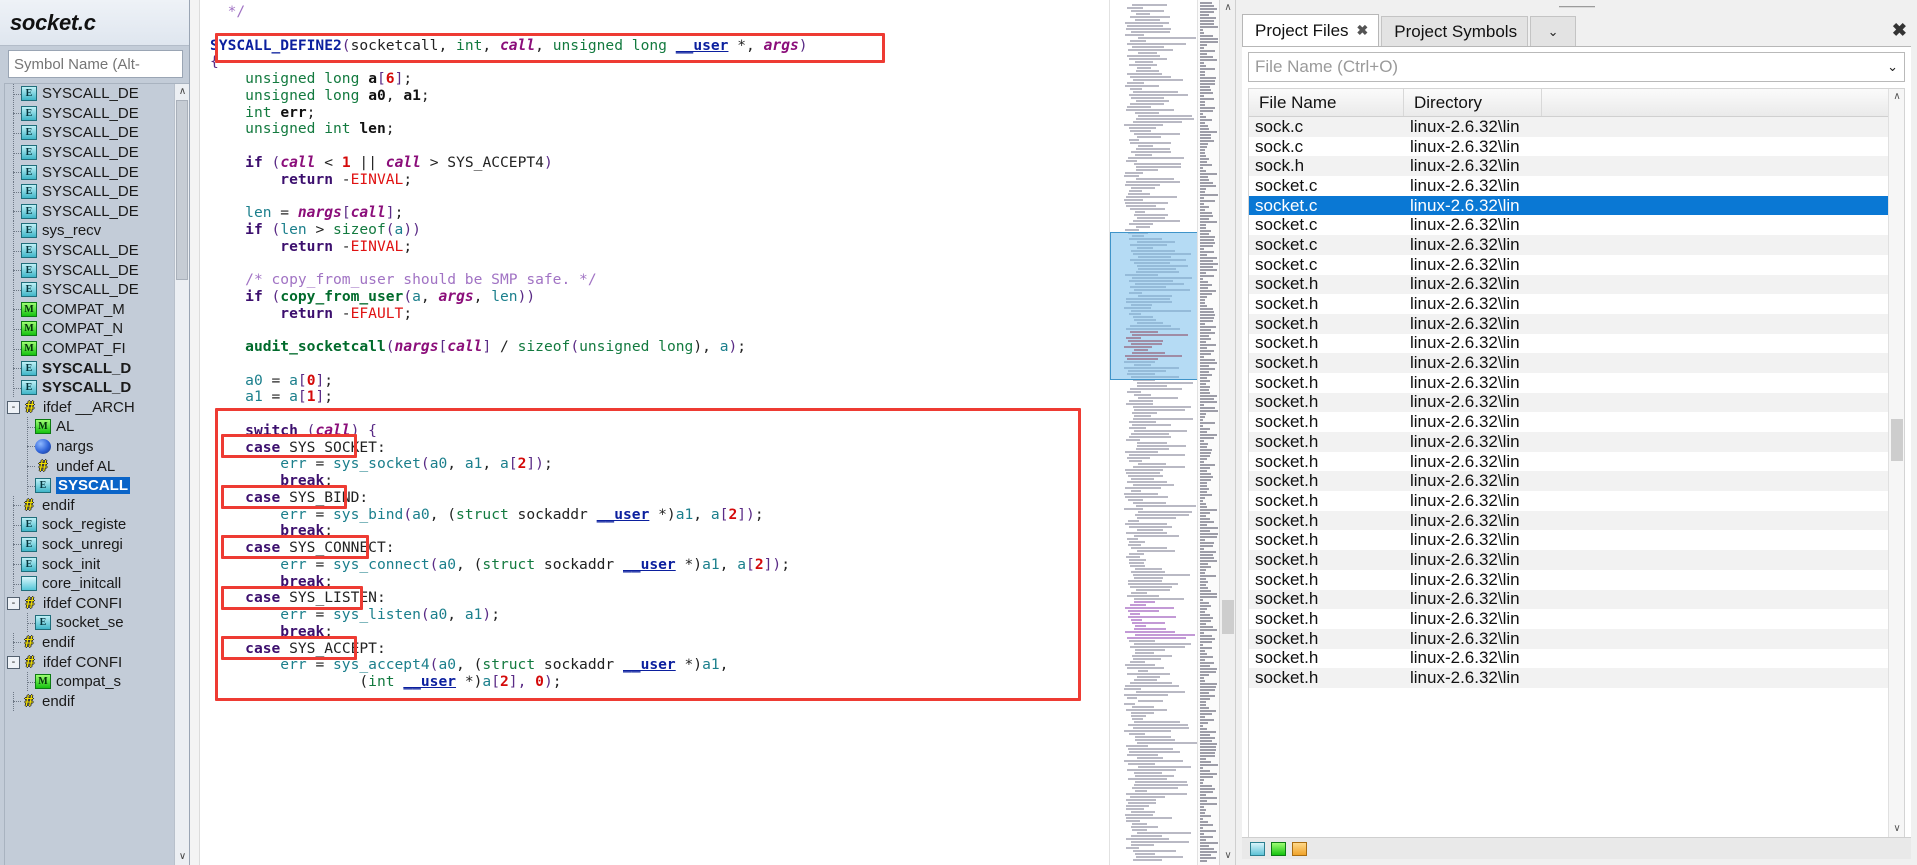 Image resolution: width=1917 pixels, height=865 pixels. What do you see at coordinates (1892, 67) in the screenshot?
I see `chevron-down-icon: ⌄` at bounding box center [1892, 67].